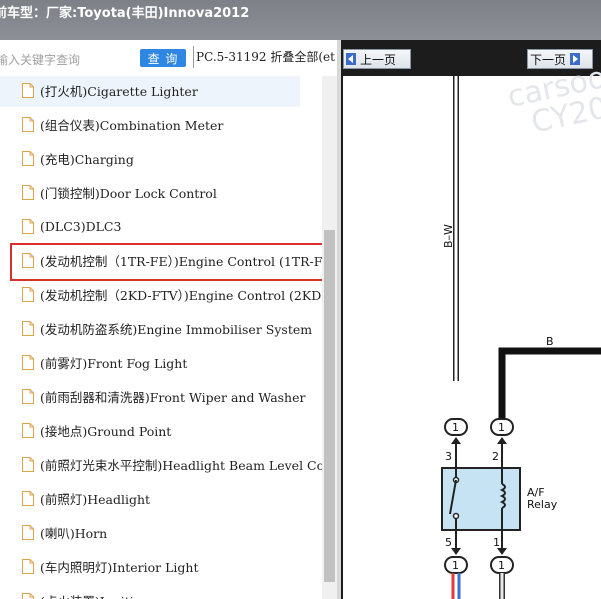 This screenshot has height=599, width=601. I want to click on vehicle-model-title: 厂家:Toyota(丰田)Innova2012, so click(148, 13).